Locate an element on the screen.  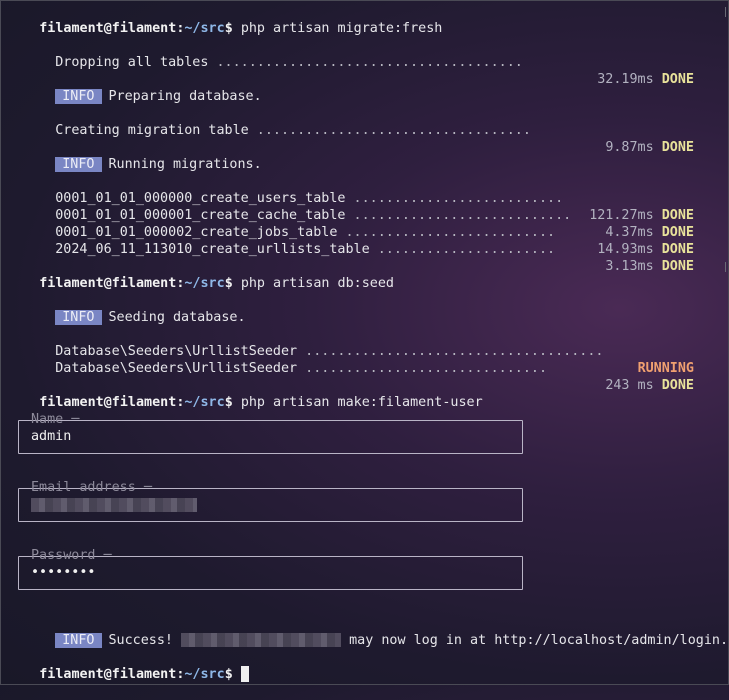
task-time: 9.87ms is located at coordinates (629, 147).